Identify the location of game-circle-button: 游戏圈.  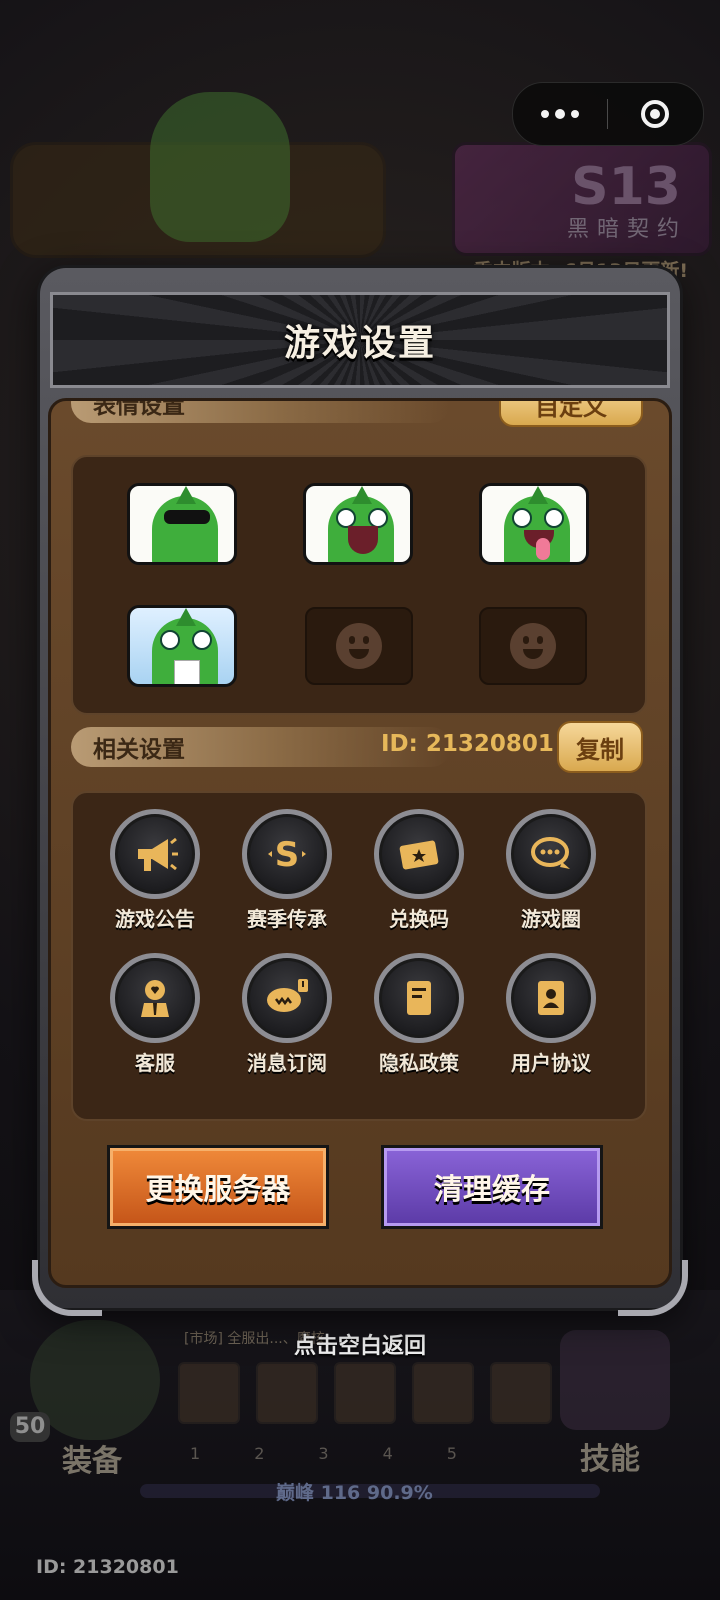
(551, 870).